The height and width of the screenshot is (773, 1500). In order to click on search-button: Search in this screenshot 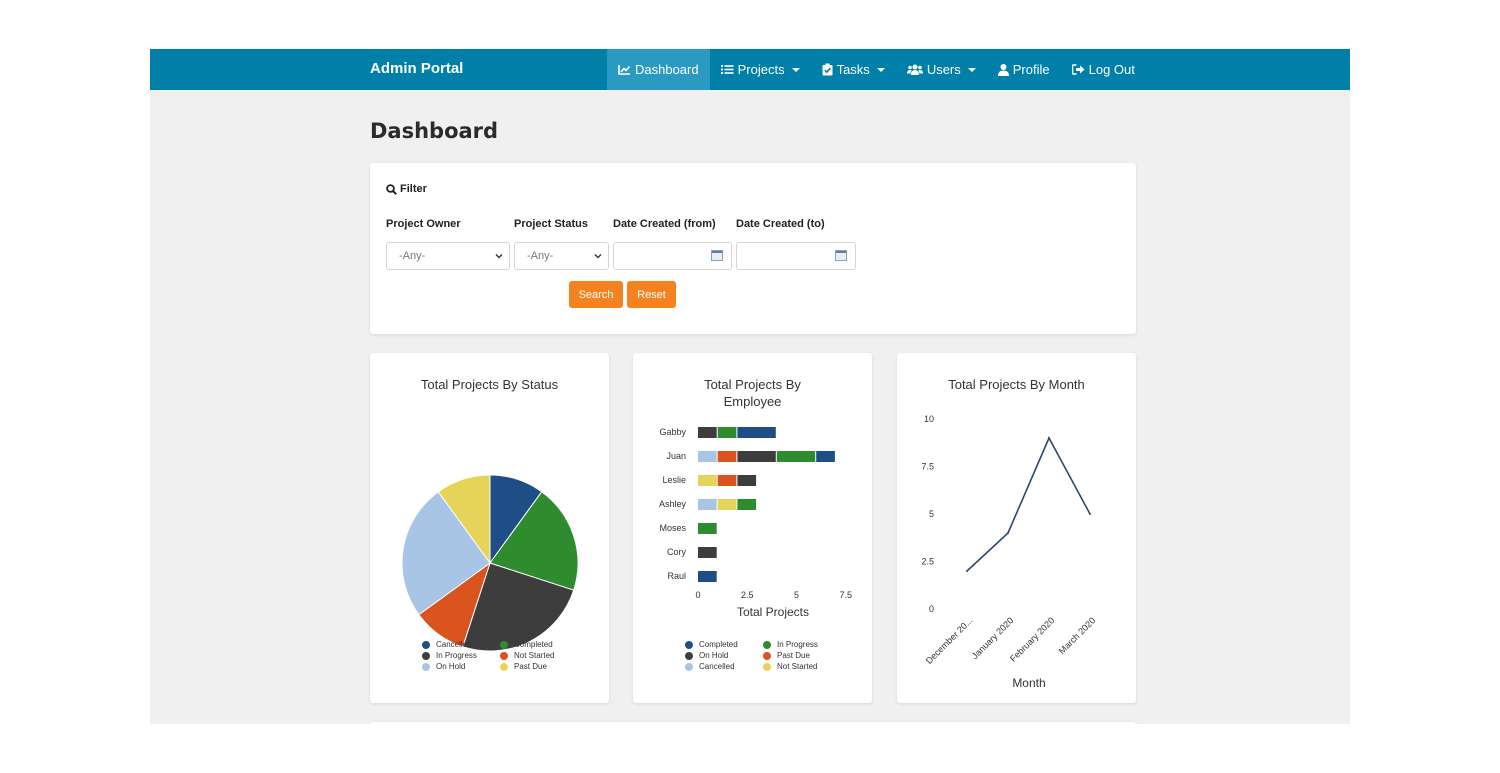, I will do `click(596, 294)`.